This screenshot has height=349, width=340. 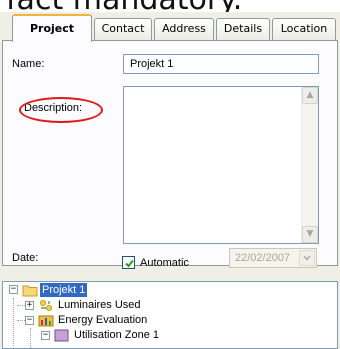 I want to click on chevron-down-icon, so click(x=307, y=258).